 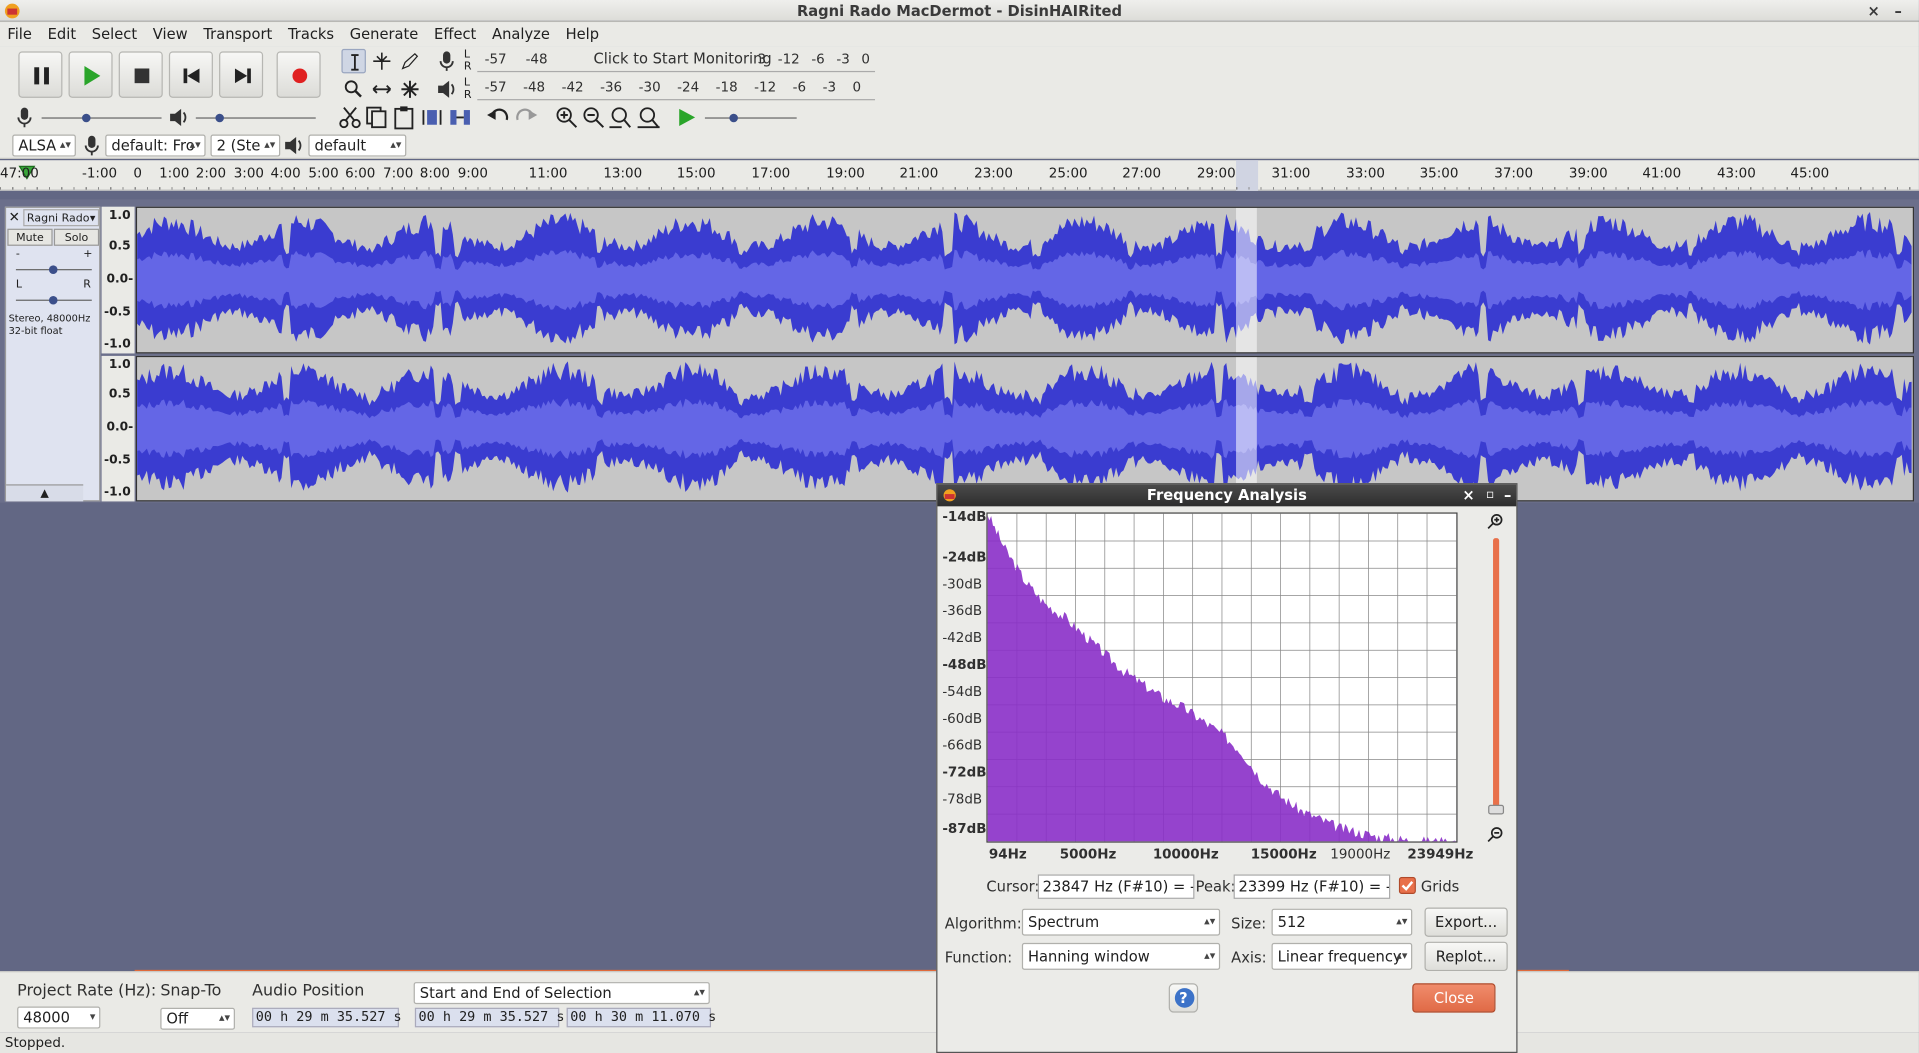 What do you see at coordinates (410, 61) in the screenshot?
I see `draw-tool` at bounding box center [410, 61].